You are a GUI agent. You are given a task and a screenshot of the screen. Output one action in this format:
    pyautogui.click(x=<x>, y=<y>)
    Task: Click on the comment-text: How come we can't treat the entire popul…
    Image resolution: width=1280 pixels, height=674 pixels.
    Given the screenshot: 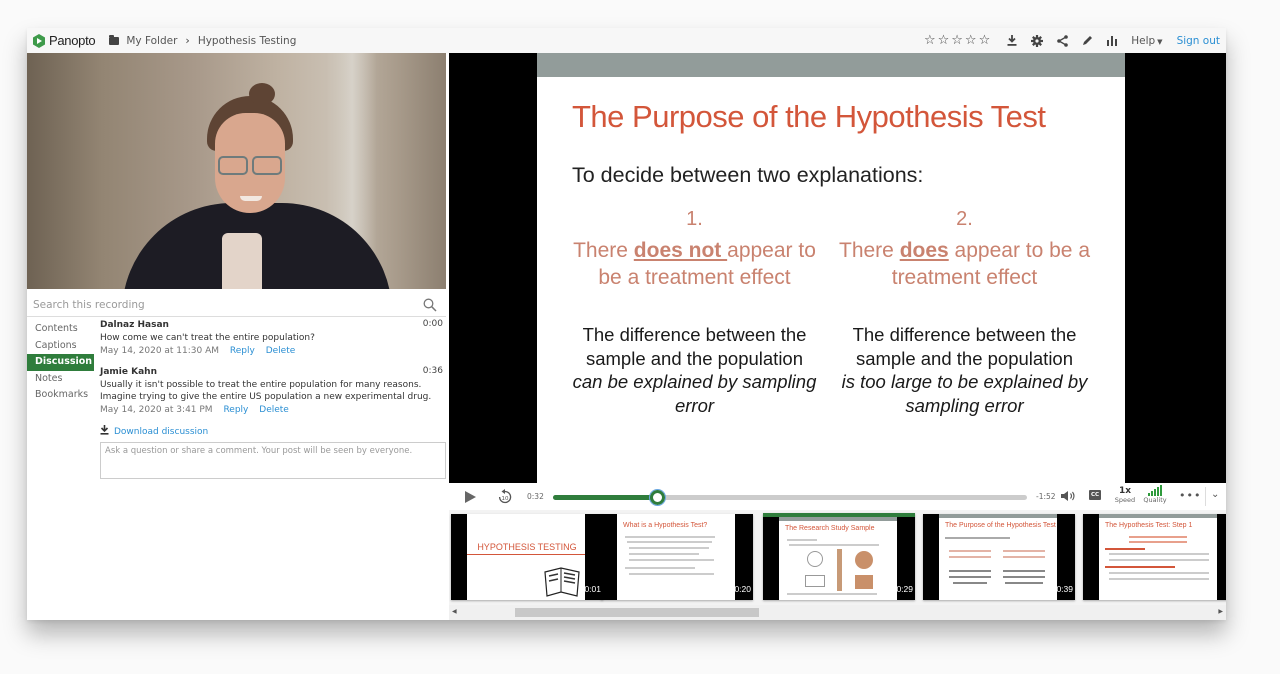 What is the action you would take?
    pyautogui.click(x=207, y=338)
    